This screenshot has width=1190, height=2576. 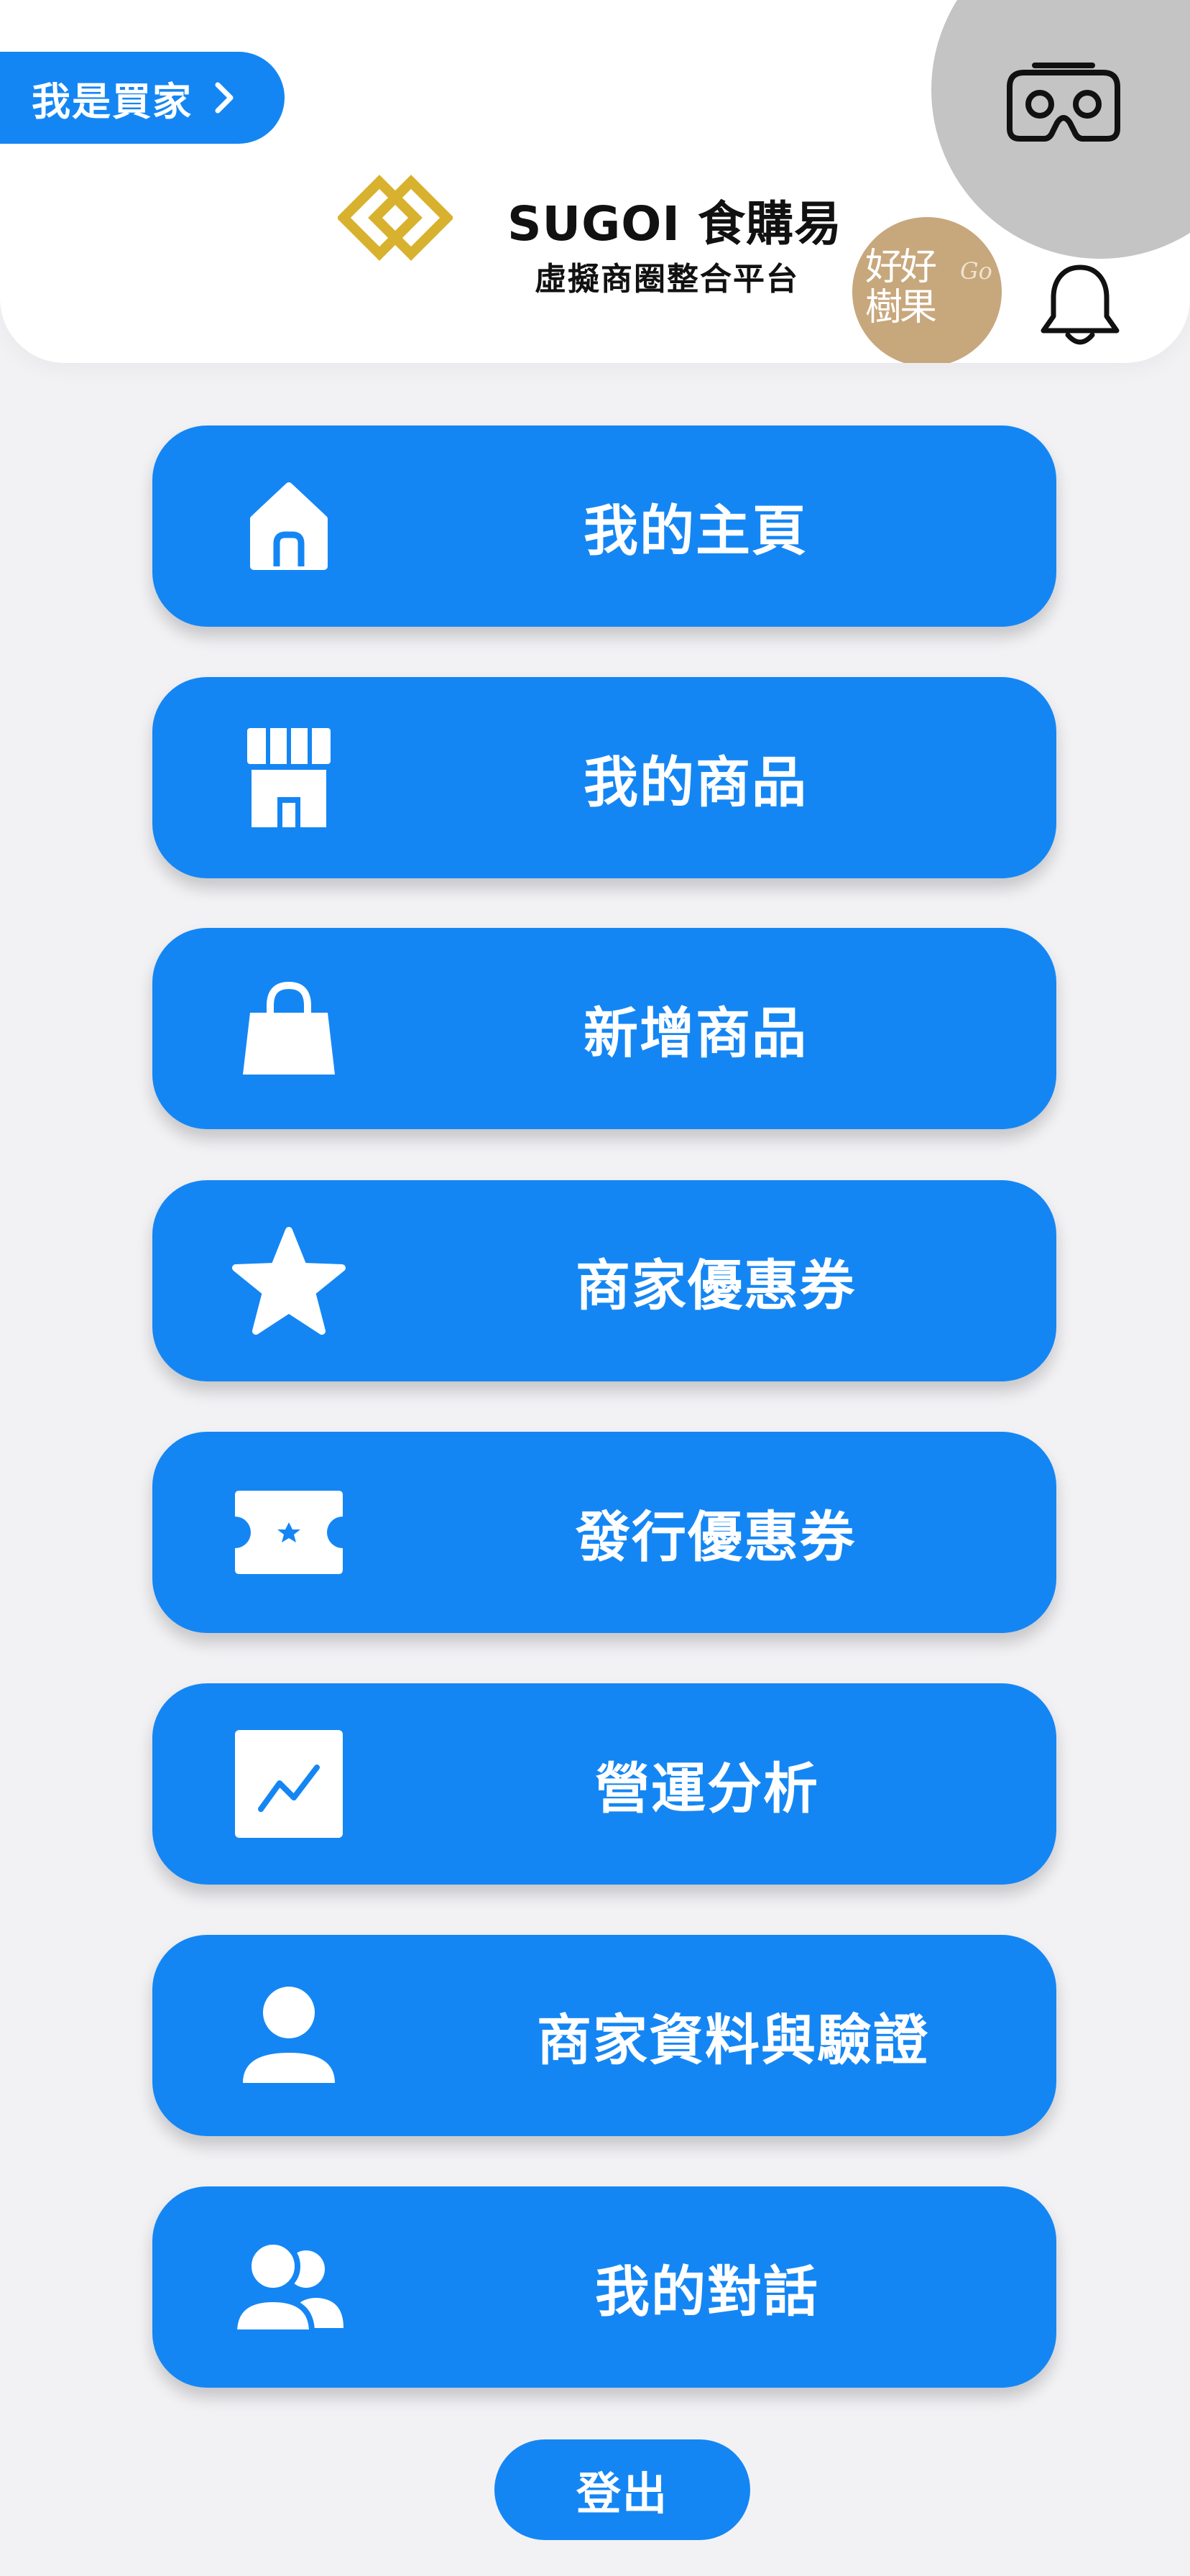 I want to click on logout-button: 登出, so click(x=622, y=2489).